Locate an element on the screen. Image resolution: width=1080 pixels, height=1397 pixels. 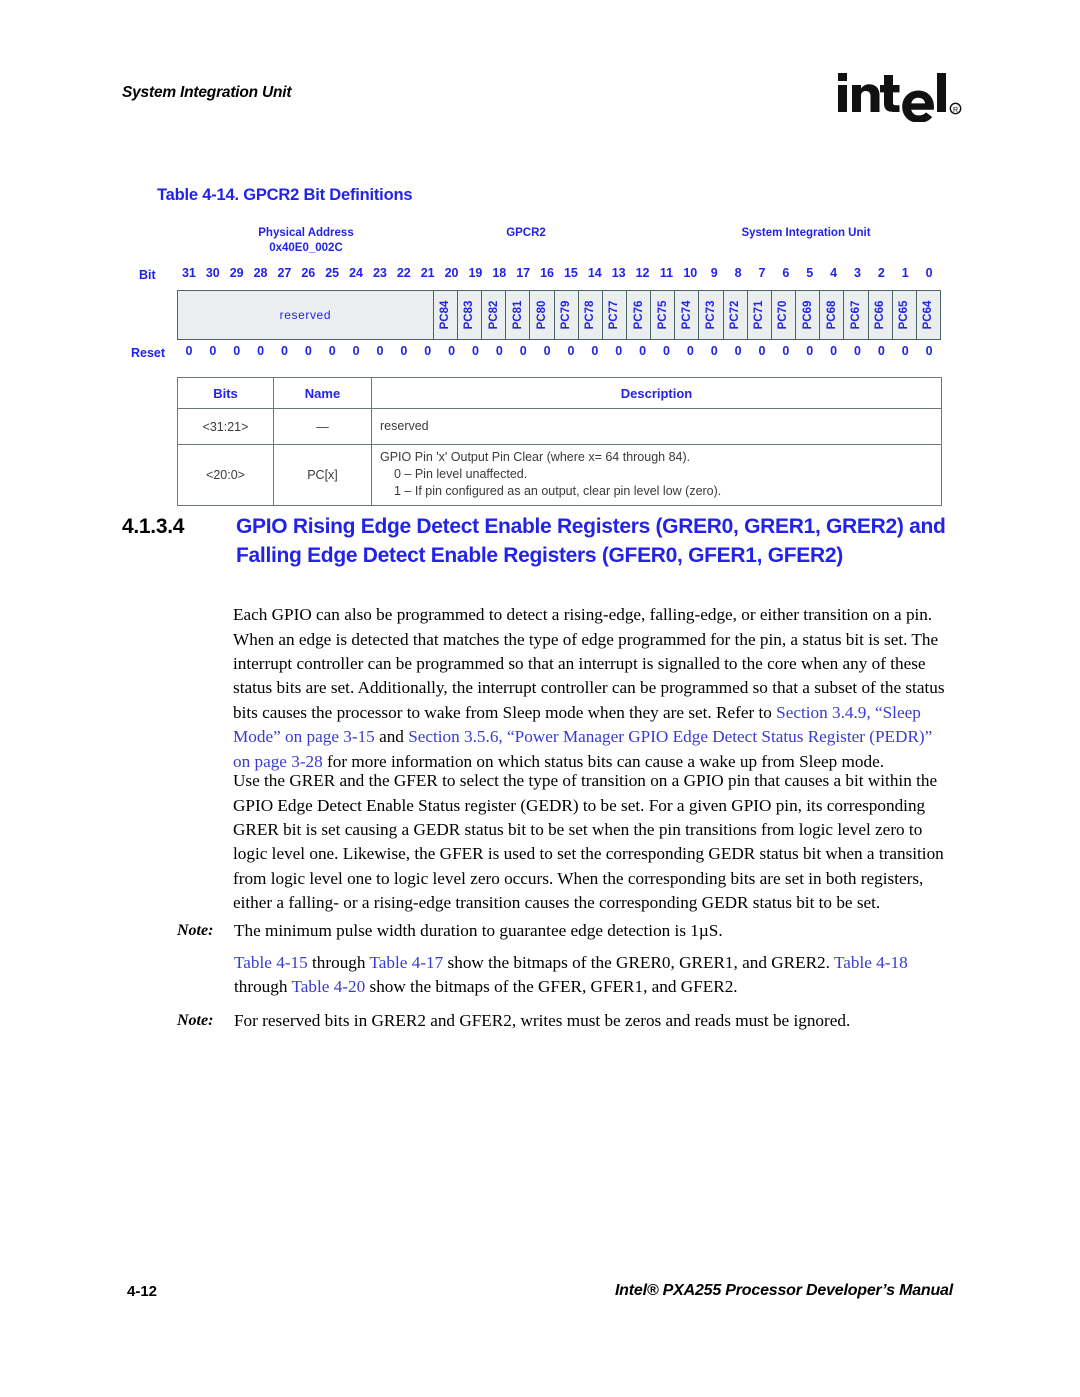
link-table-4-17: Table 4-17 is located at coordinates (407, 962).